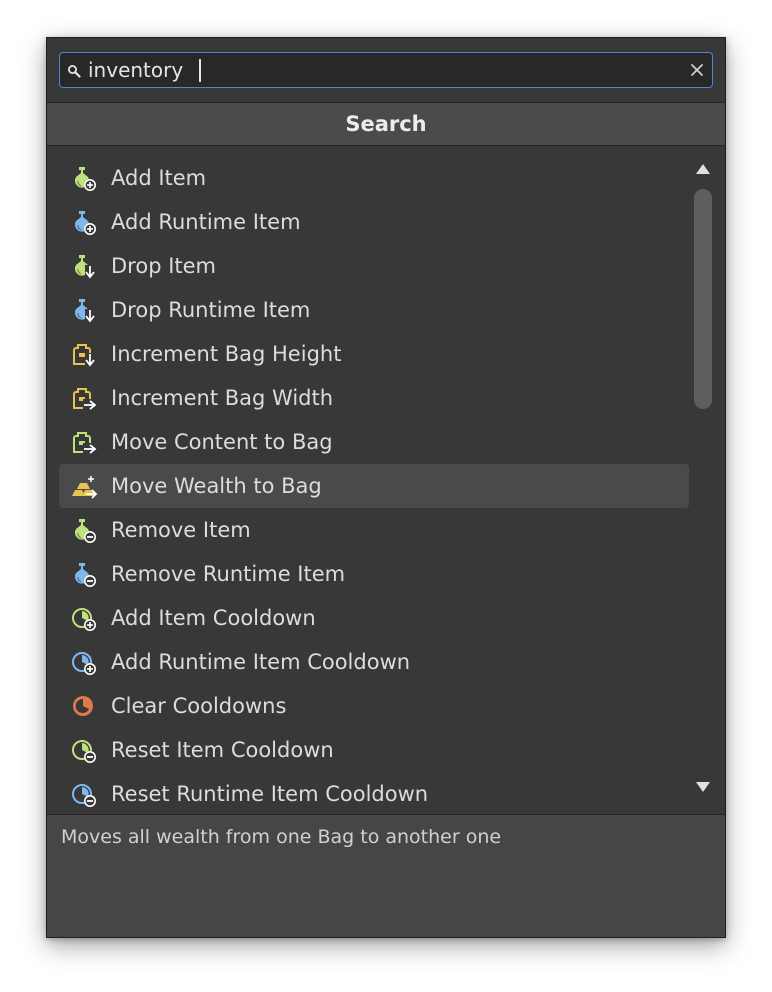 The height and width of the screenshot is (992, 772). What do you see at coordinates (228, 574) in the screenshot?
I see `list-item-label: Remove Runtime Item` at bounding box center [228, 574].